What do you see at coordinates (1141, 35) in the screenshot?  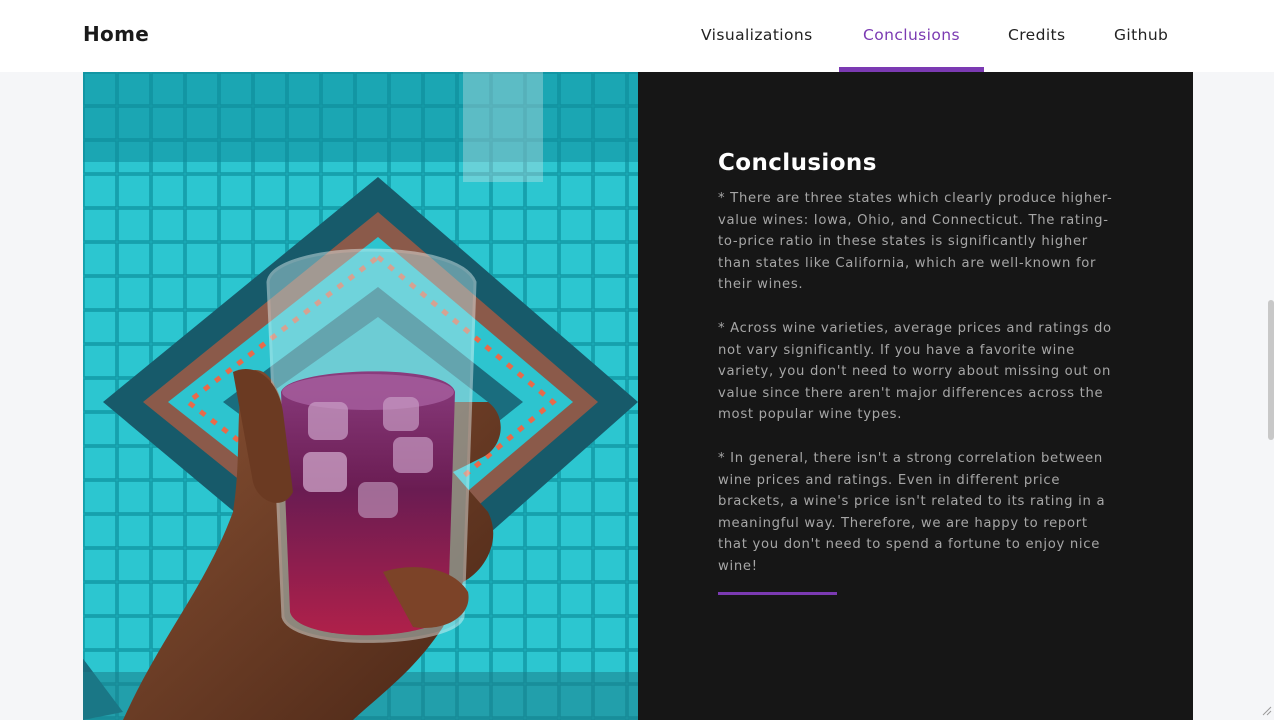 I see `nav-link-github: Github` at bounding box center [1141, 35].